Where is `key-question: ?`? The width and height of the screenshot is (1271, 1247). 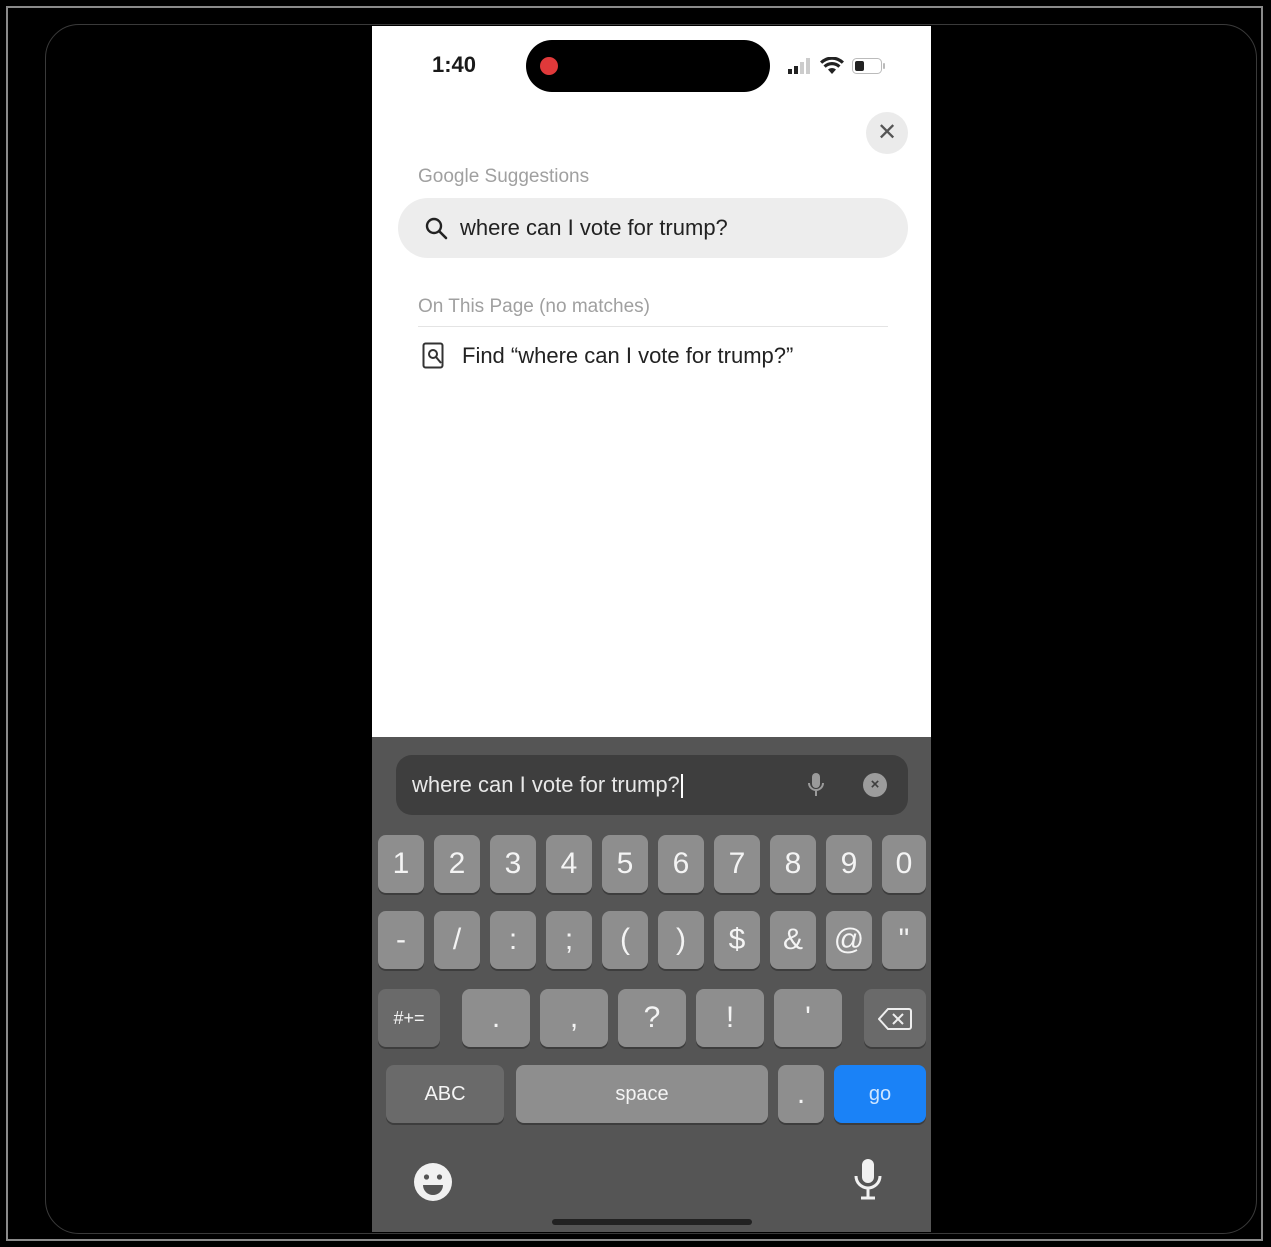
key-question: ? is located at coordinates (652, 1018).